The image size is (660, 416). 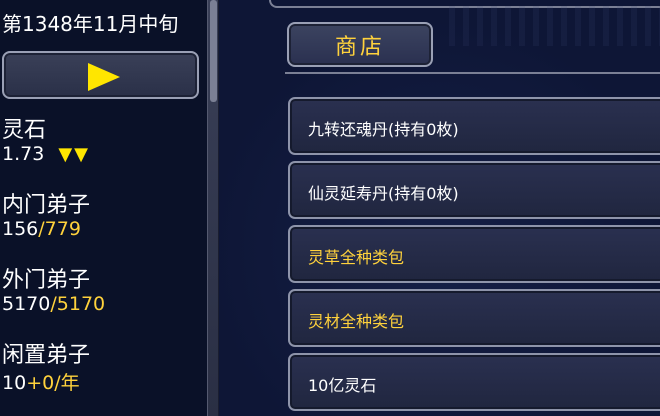 I want to click on outer-disciples-label: 外门弟子, so click(x=46, y=280).